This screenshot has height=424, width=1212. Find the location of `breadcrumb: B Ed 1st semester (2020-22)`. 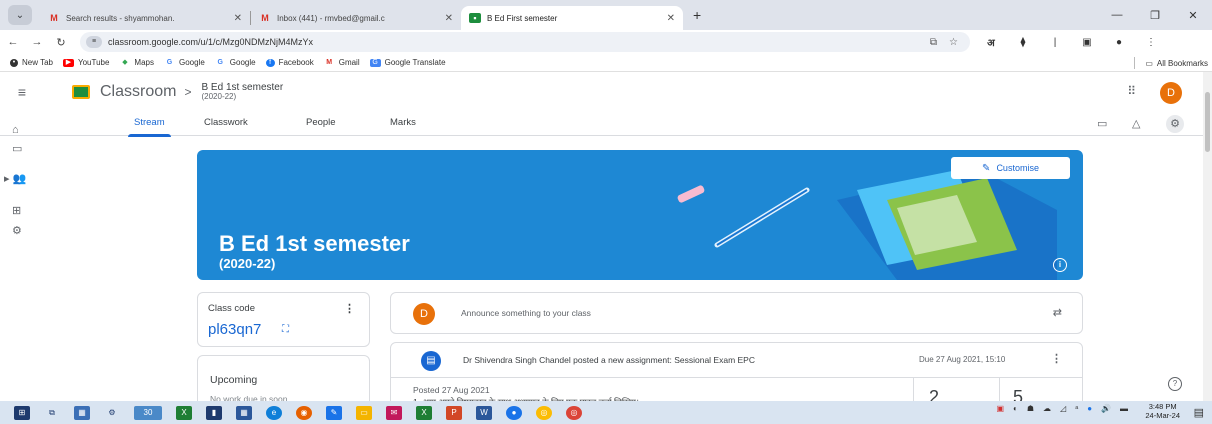

breadcrumb: B Ed 1st semester (2020-22) is located at coordinates (242, 92).